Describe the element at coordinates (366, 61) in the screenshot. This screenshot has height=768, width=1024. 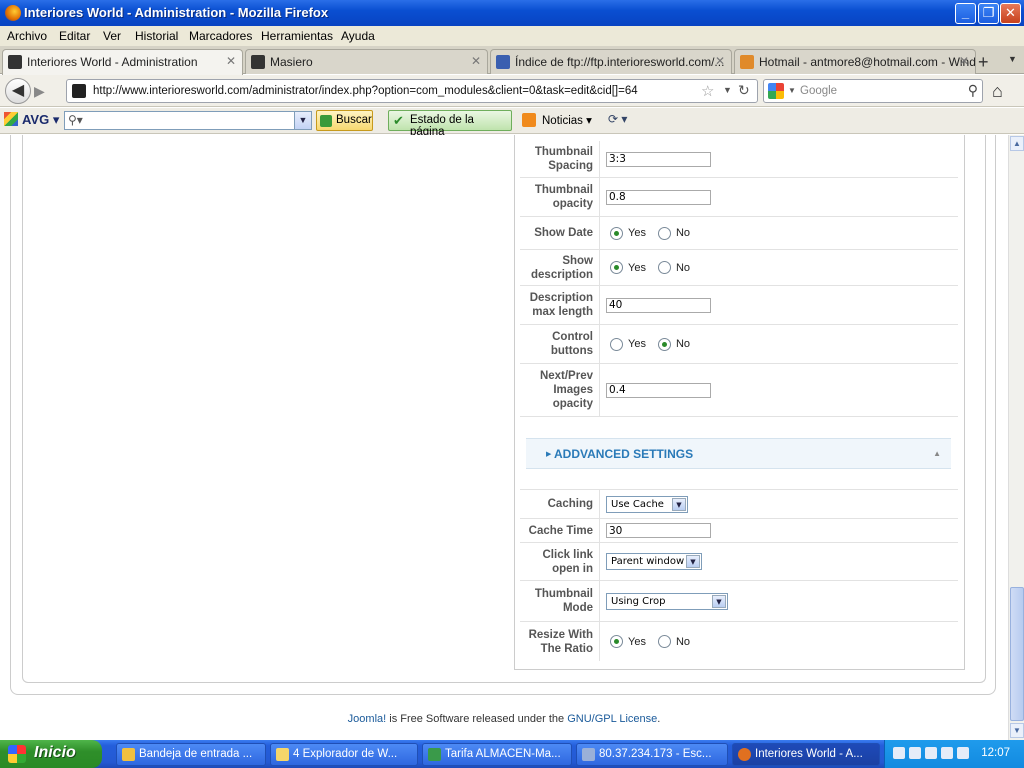
I see `tab-masiero: Masiero ✕` at that location.